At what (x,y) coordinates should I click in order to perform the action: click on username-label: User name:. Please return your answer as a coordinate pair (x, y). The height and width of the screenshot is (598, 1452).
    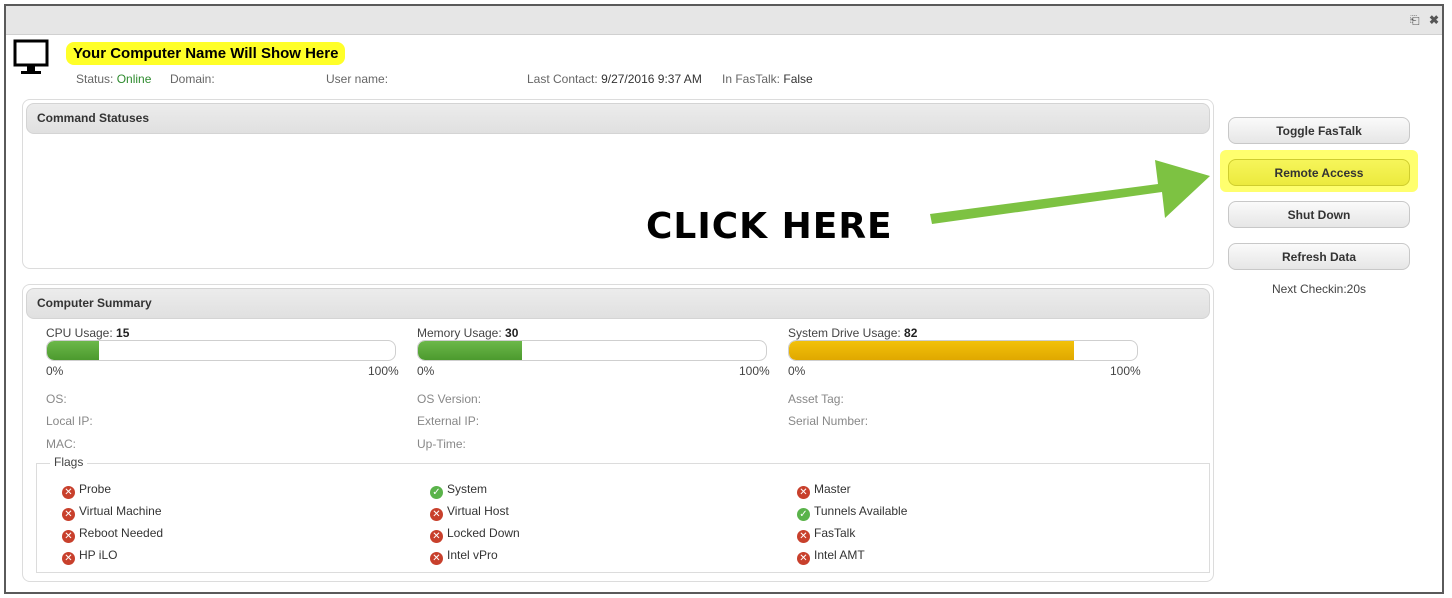
    Looking at the image, I should click on (357, 79).